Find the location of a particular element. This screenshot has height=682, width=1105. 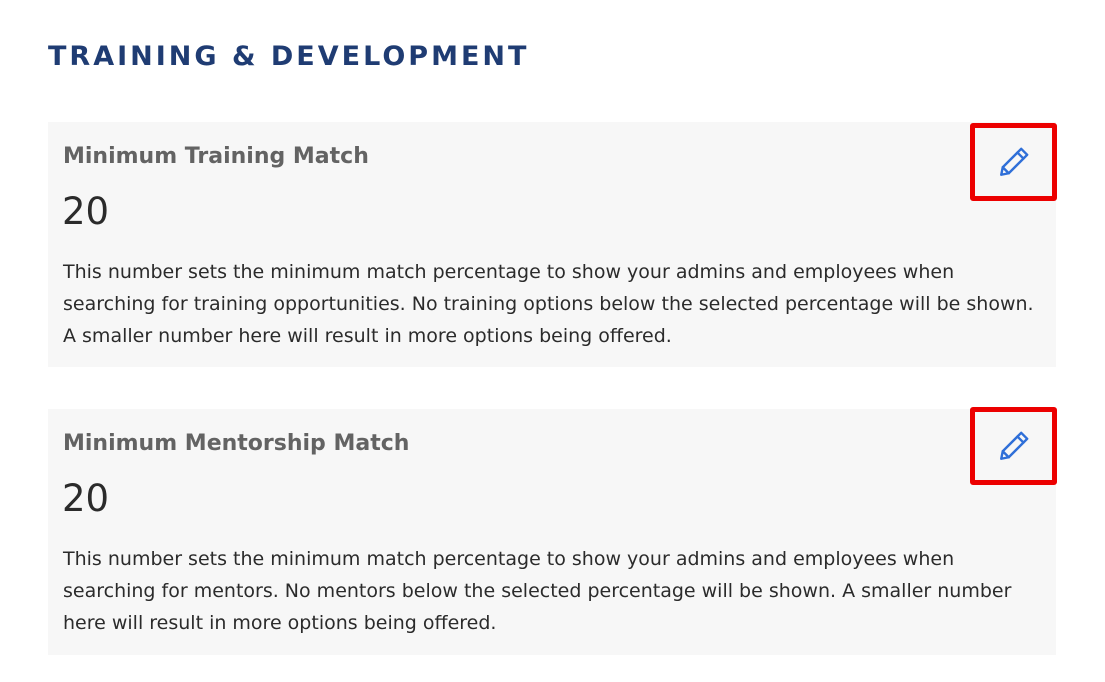

card-title: Minimum Mentorship Match is located at coordinates (236, 443).